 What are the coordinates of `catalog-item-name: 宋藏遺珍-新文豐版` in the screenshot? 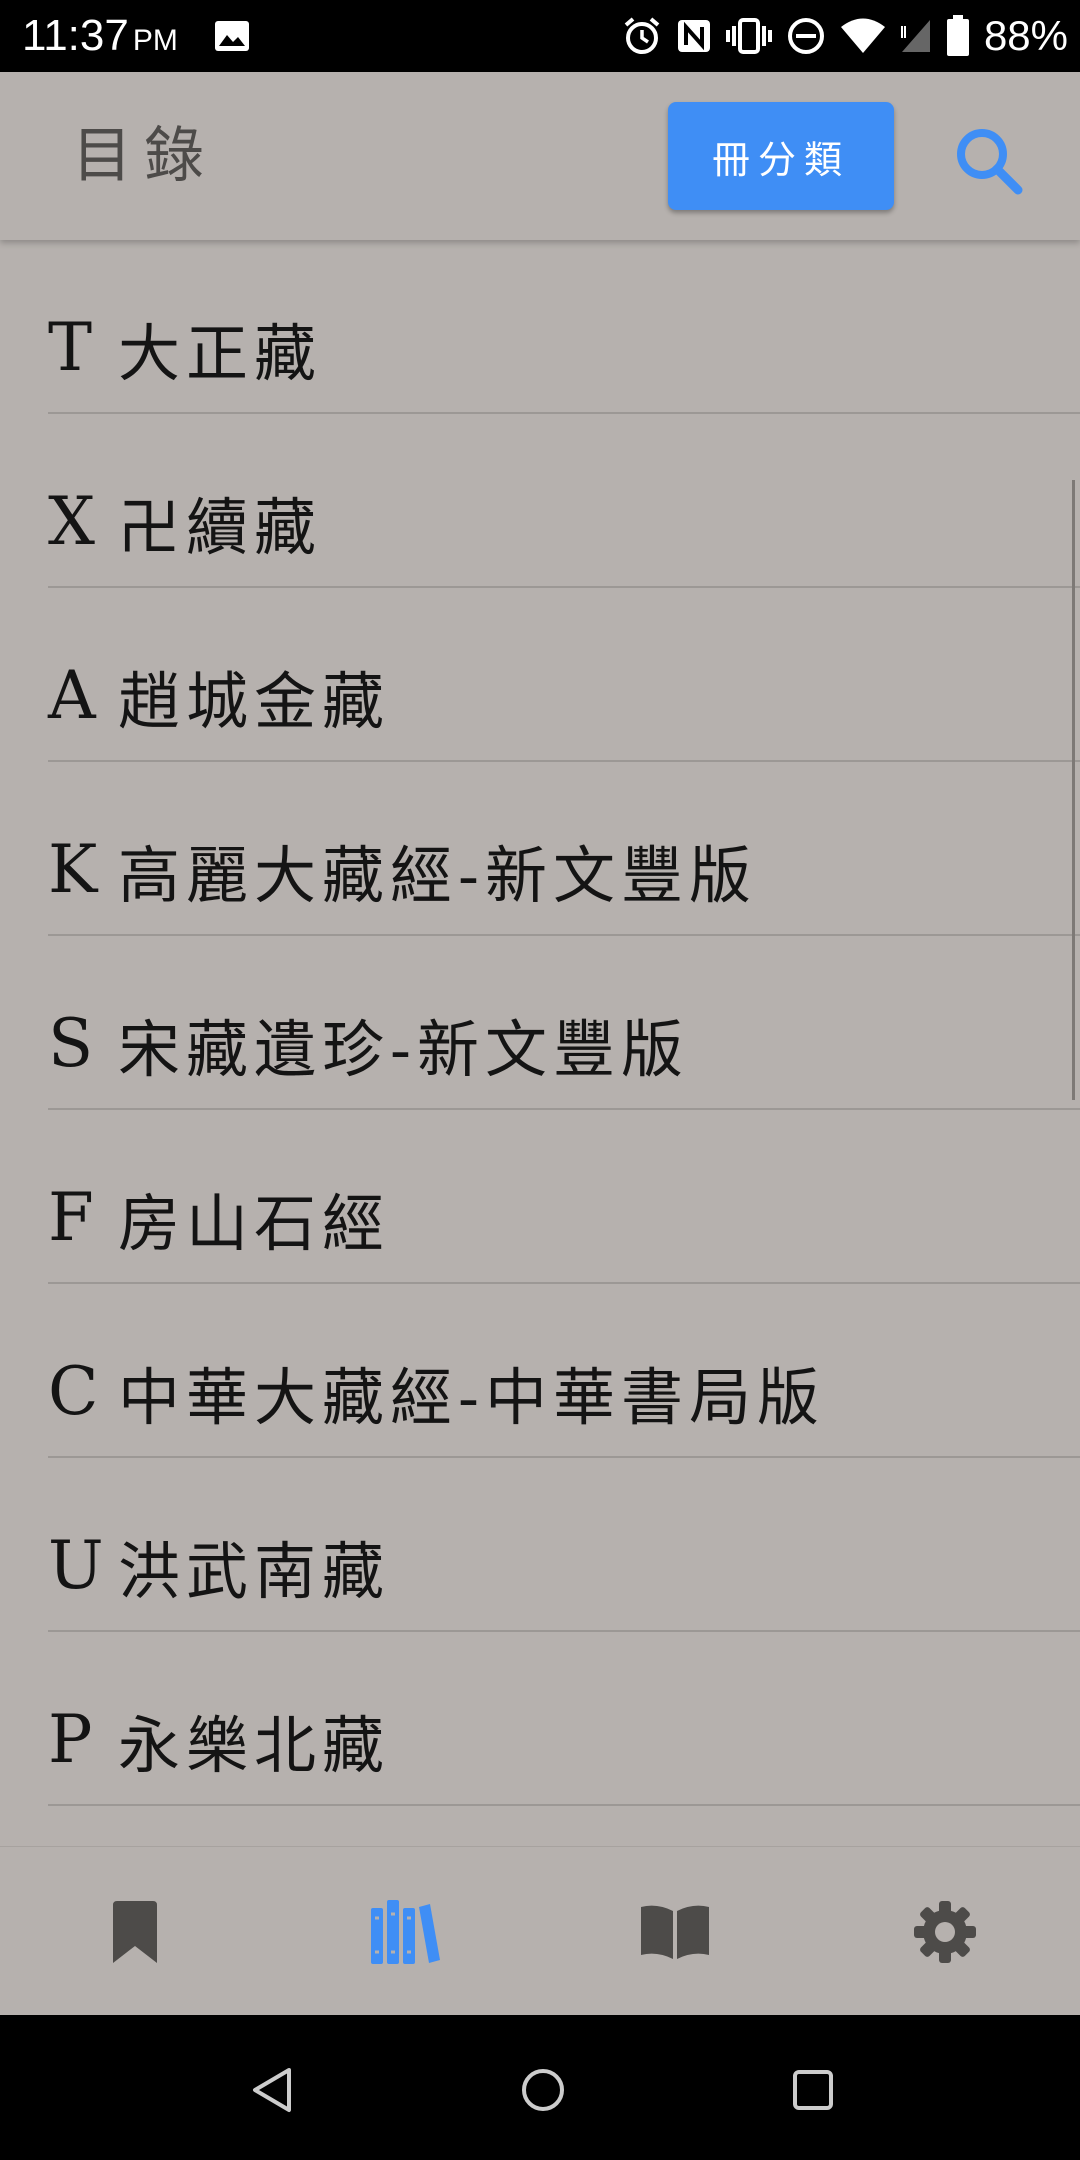 It's located at (403, 1049).